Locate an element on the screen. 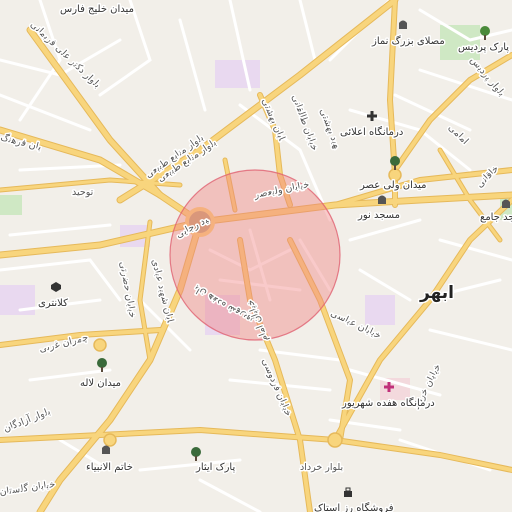 Image resolution: width=512 pixels, height=512 pixels. roundabout-laleh is located at coordinates (100, 345).